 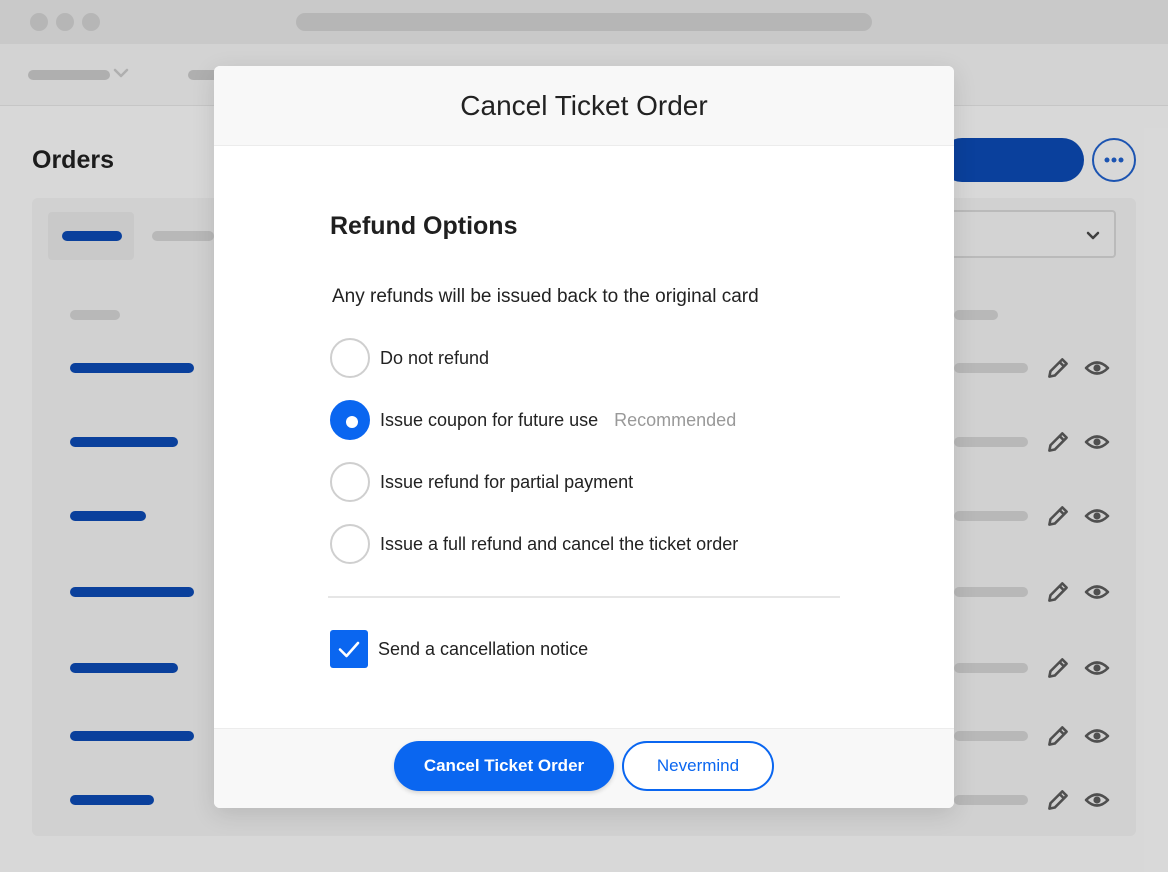 What do you see at coordinates (698, 766) in the screenshot?
I see `nevermind-button: Nevermind` at bounding box center [698, 766].